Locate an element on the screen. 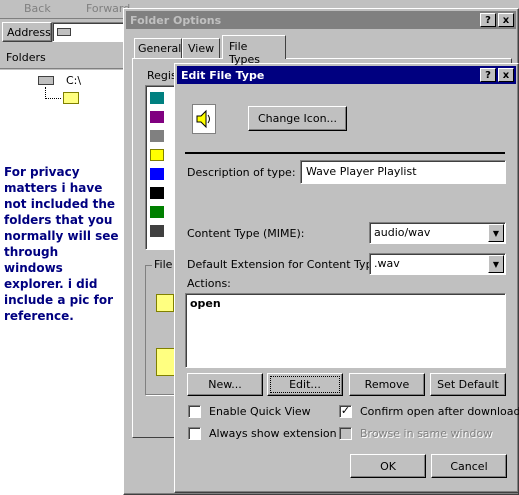 The image size is (519, 495). folder-options-title: Folder Options is located at coordinates (176, 20).